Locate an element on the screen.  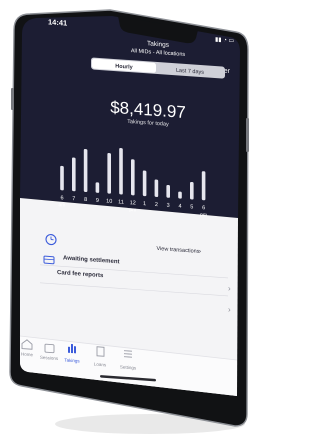
tab-label: Loans is located at coordinates (100, 365).